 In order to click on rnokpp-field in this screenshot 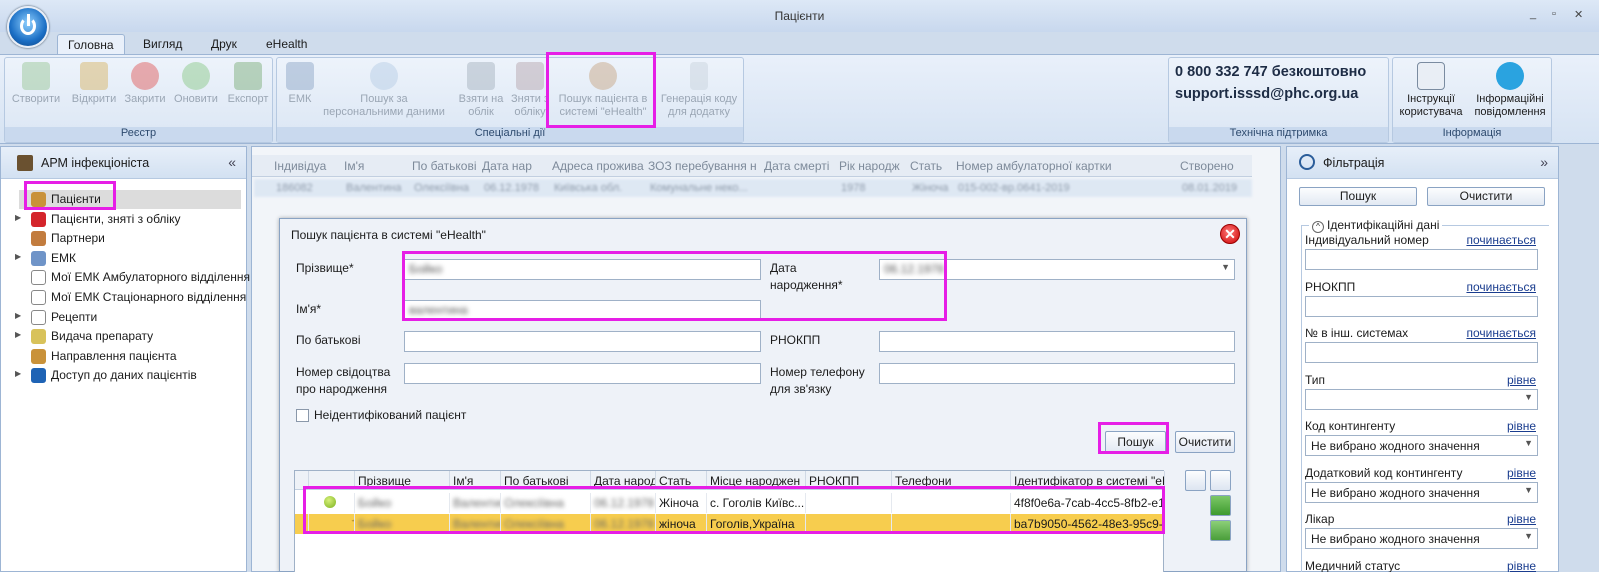, I will do `click(1057, 341)`.